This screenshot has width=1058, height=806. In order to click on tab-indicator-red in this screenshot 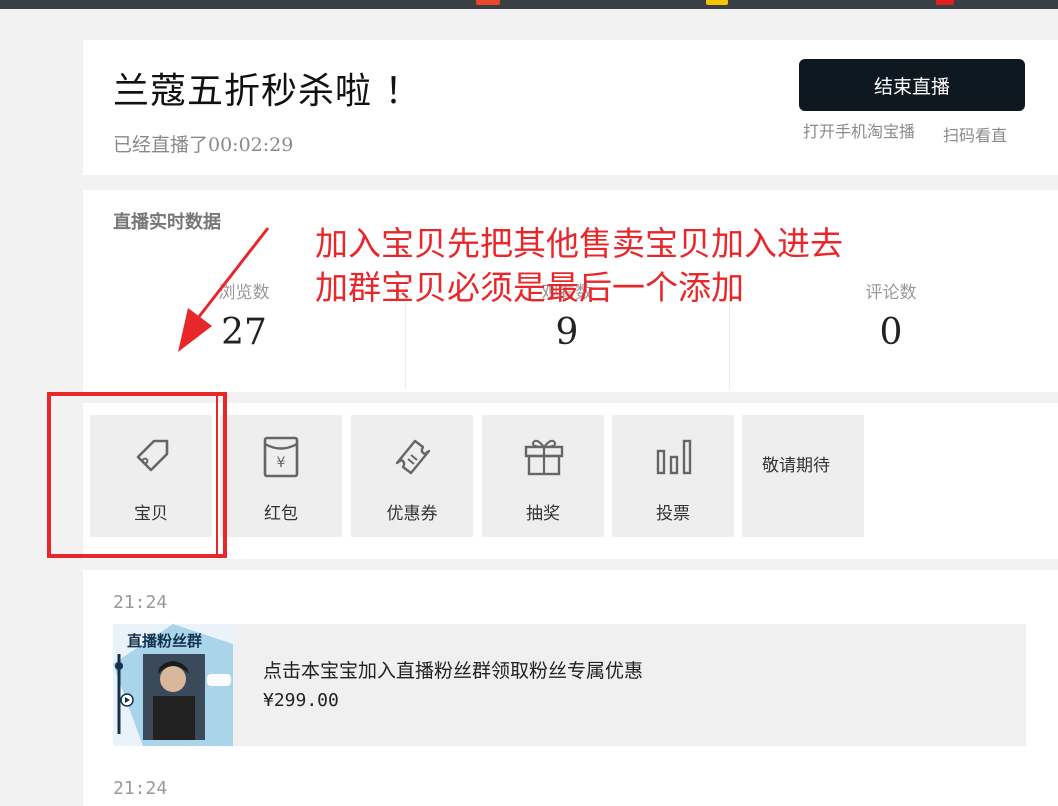, I will do `click(488, 2)`.